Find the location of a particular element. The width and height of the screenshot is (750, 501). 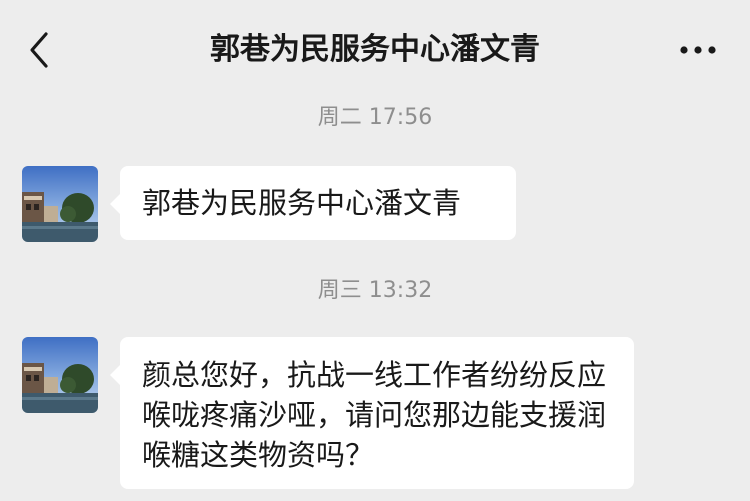

message-bubble: 郭巷为民服务中心潘文青 is located at coordinates (313, 203).